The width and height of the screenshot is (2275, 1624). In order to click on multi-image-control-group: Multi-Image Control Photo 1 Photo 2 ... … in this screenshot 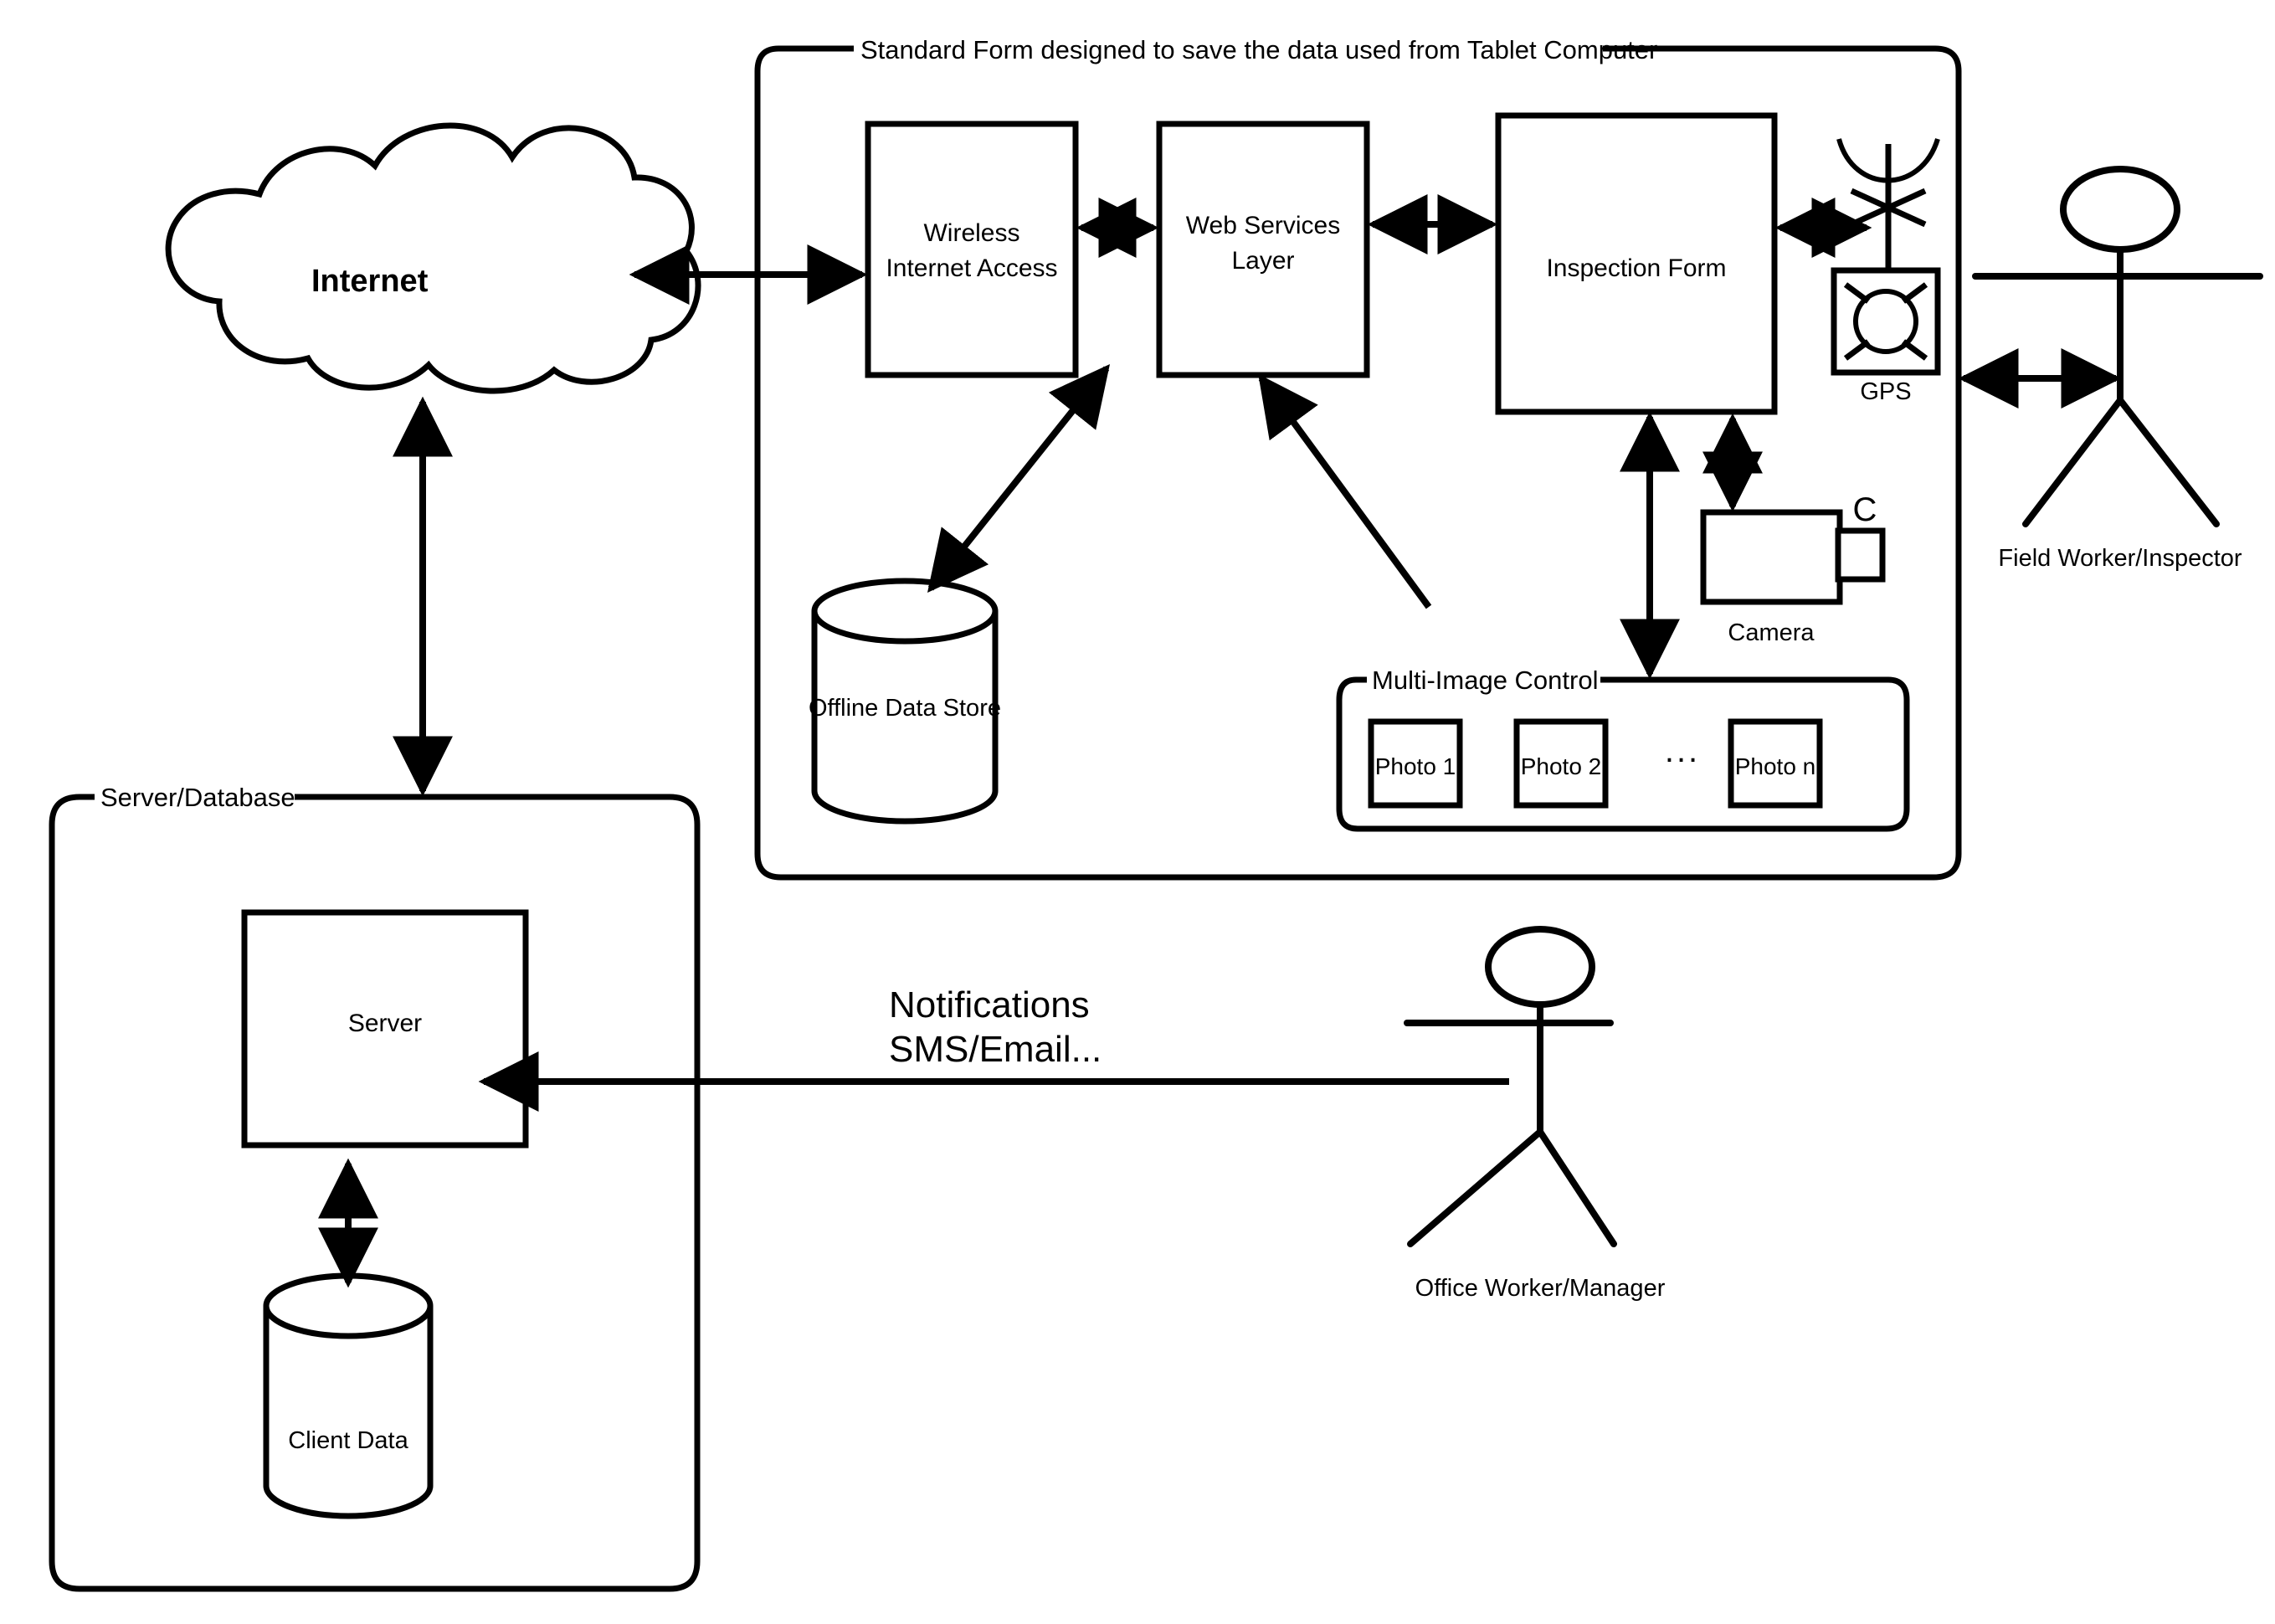, I will do `click(1623, 749)`.